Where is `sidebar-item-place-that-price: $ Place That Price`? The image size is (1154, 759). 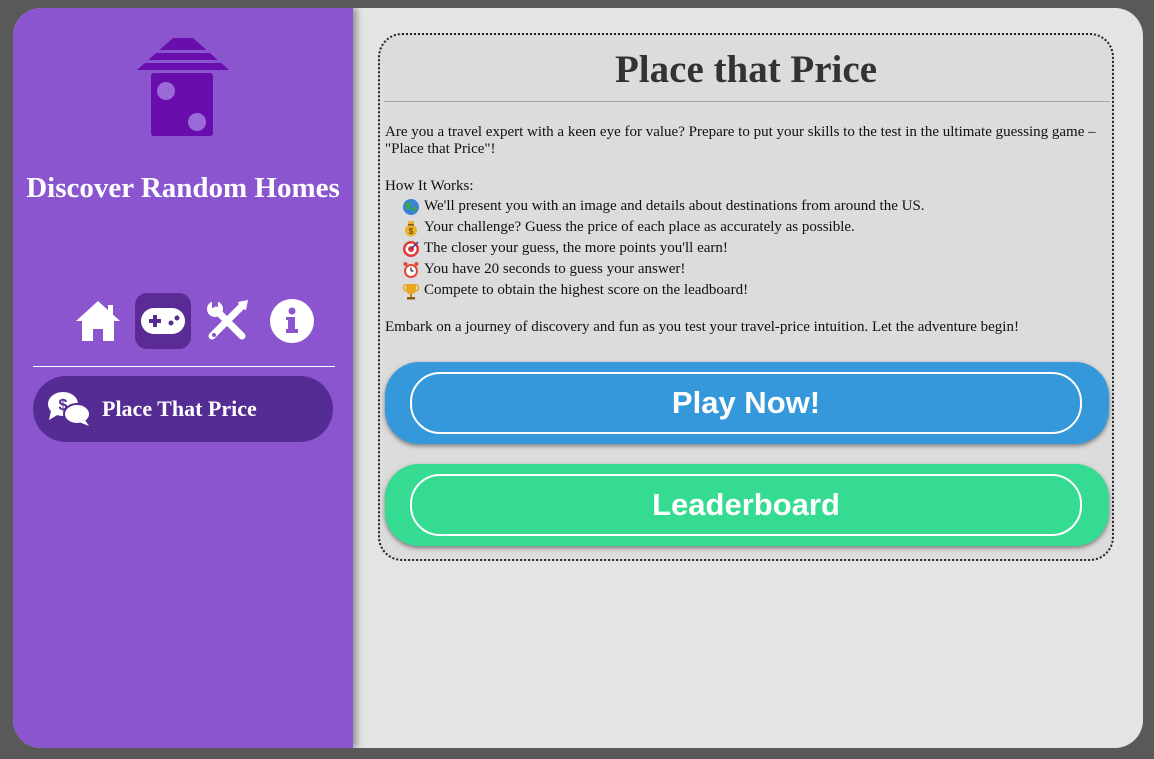 sidebar-item-place-that-price: $ Place That Price is located at coordinates (183, 409).